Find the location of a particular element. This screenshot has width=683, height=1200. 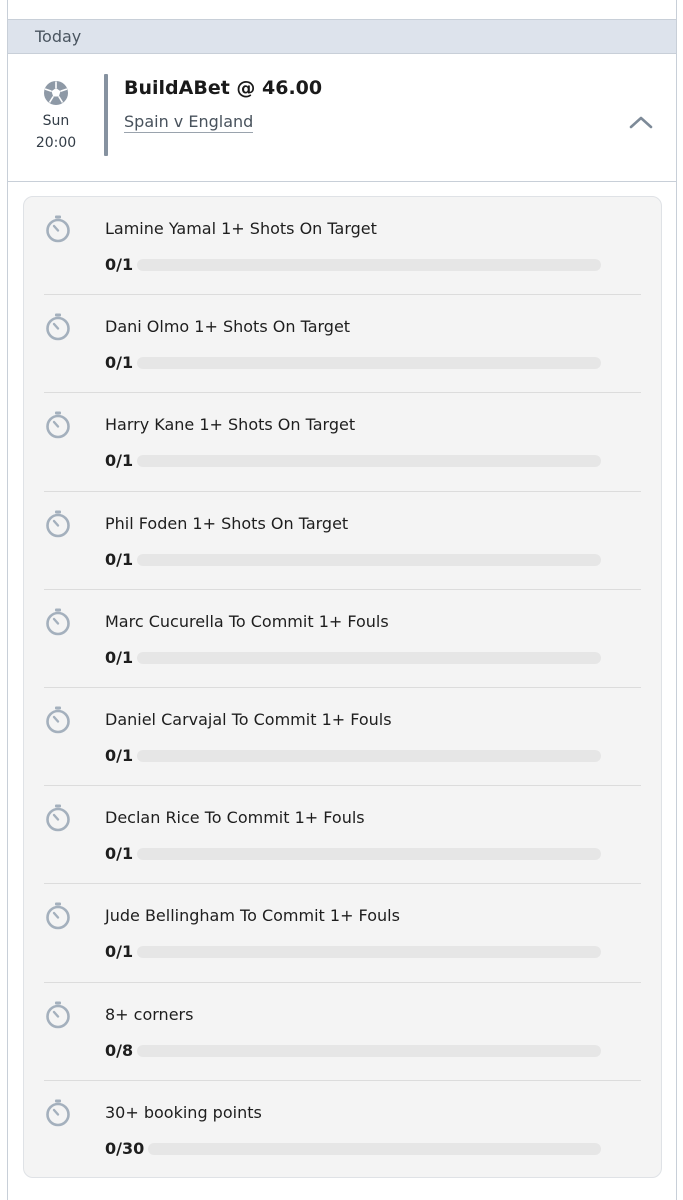

leg-title: Dani Olmo 1+ Shots On Target is located at coordinates (228, 327).